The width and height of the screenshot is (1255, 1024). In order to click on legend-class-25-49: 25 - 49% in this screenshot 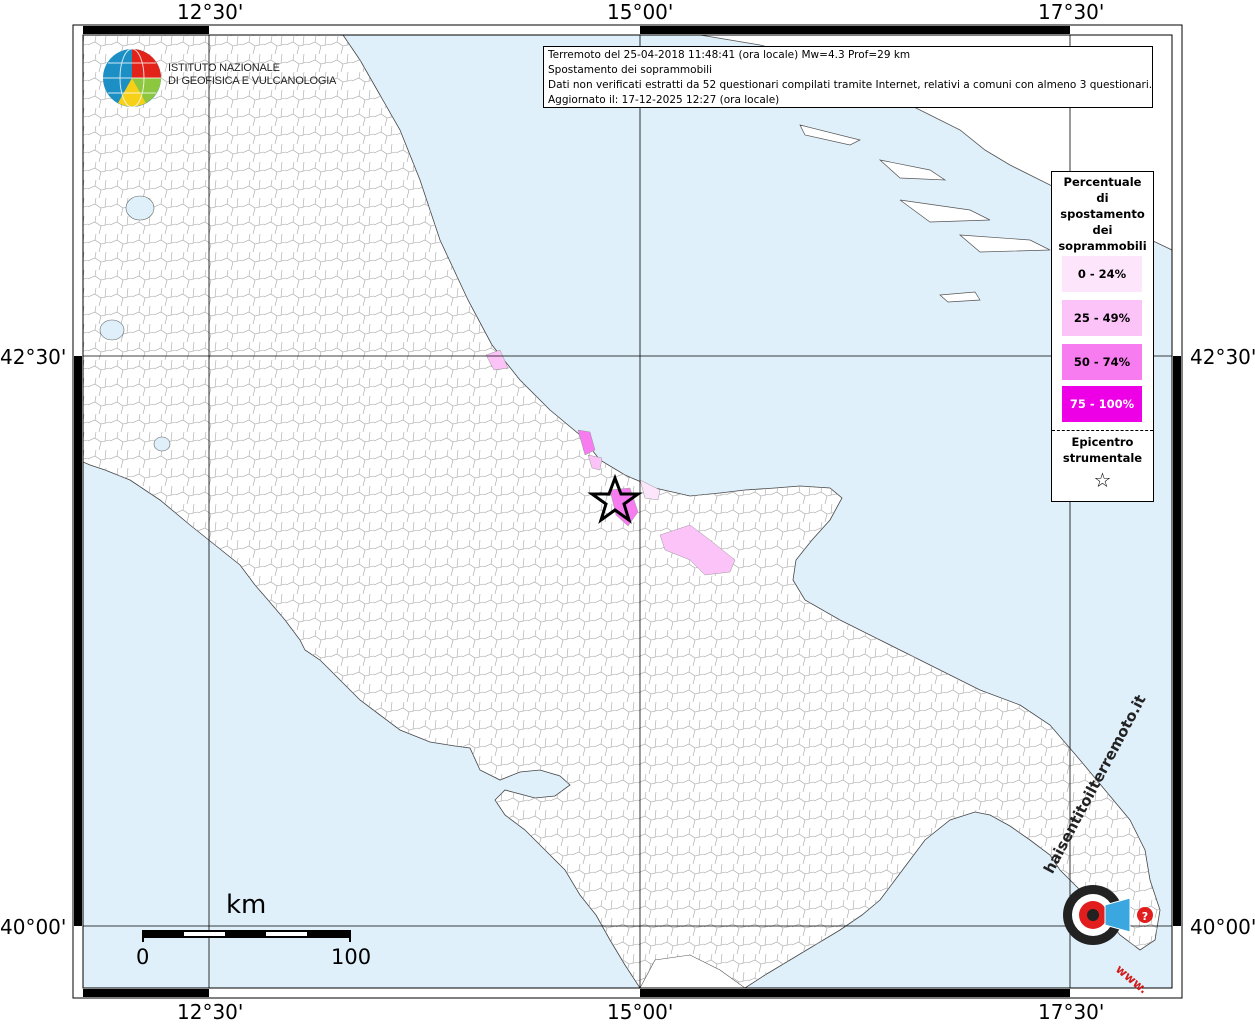, I will do `click(1102, 318)`.